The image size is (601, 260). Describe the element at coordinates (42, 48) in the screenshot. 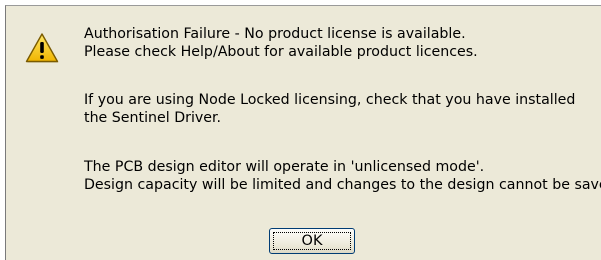

I see `warning-icon` at that location.